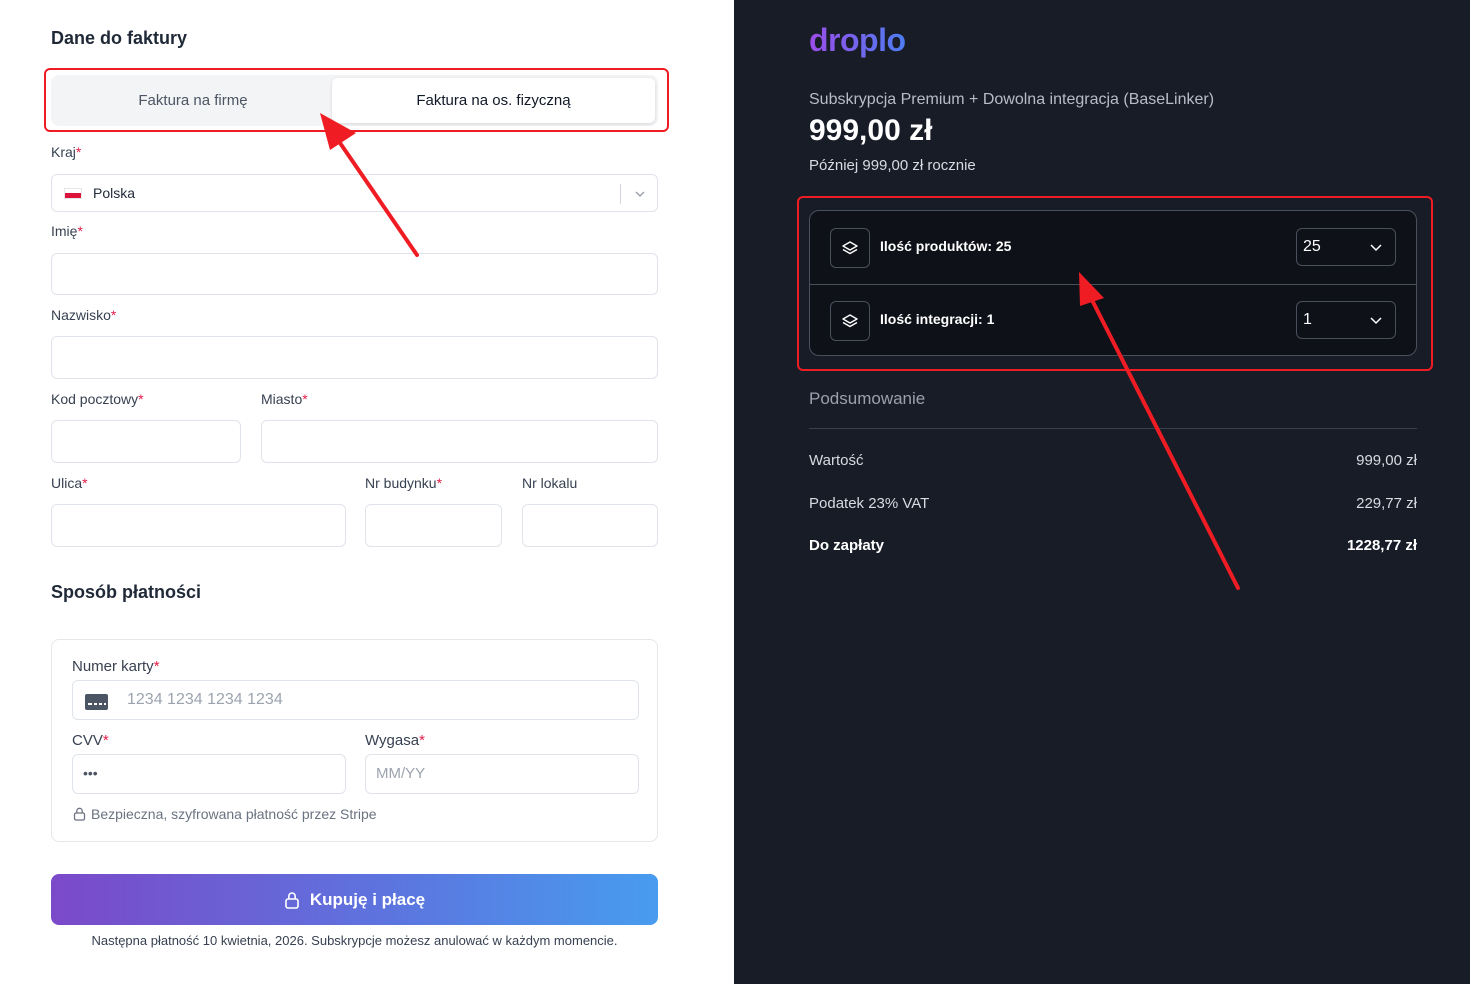 The width and height of the screenshot is (1470, 984). What do you see at coordinates (354, 357) in the screenshot?
I see `last-name-input` at bounding box center [354, 357].